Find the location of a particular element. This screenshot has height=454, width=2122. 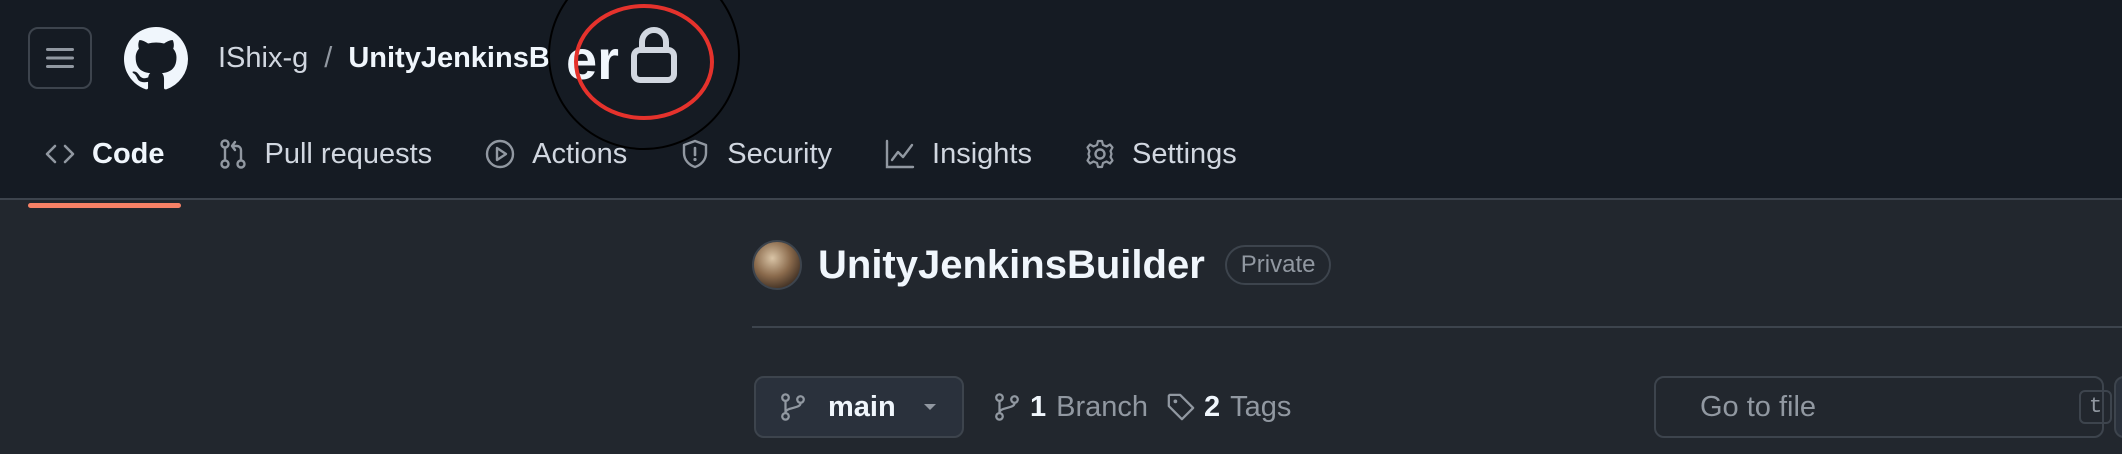

tab-label: Insights is located at coordinates (982, 153).